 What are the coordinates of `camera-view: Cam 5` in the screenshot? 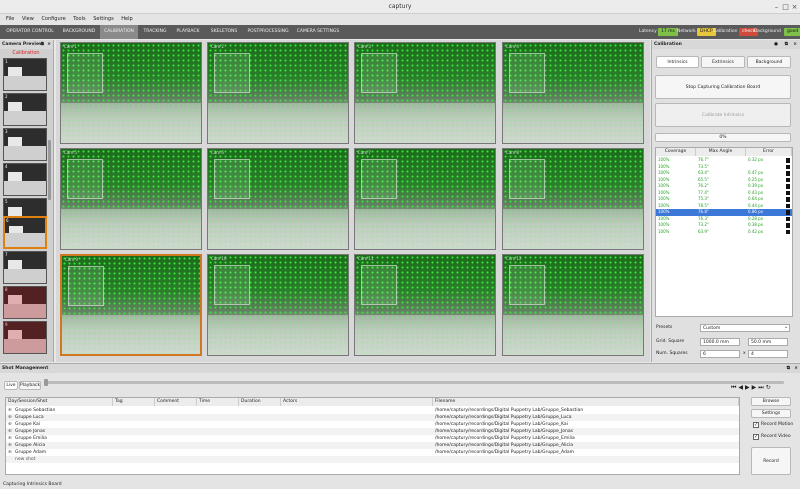 It's located at (131, 199).